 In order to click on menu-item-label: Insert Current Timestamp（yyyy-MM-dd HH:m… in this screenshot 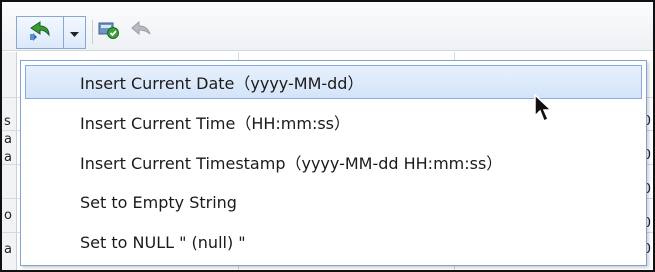, I will do `click(291, 163)`.